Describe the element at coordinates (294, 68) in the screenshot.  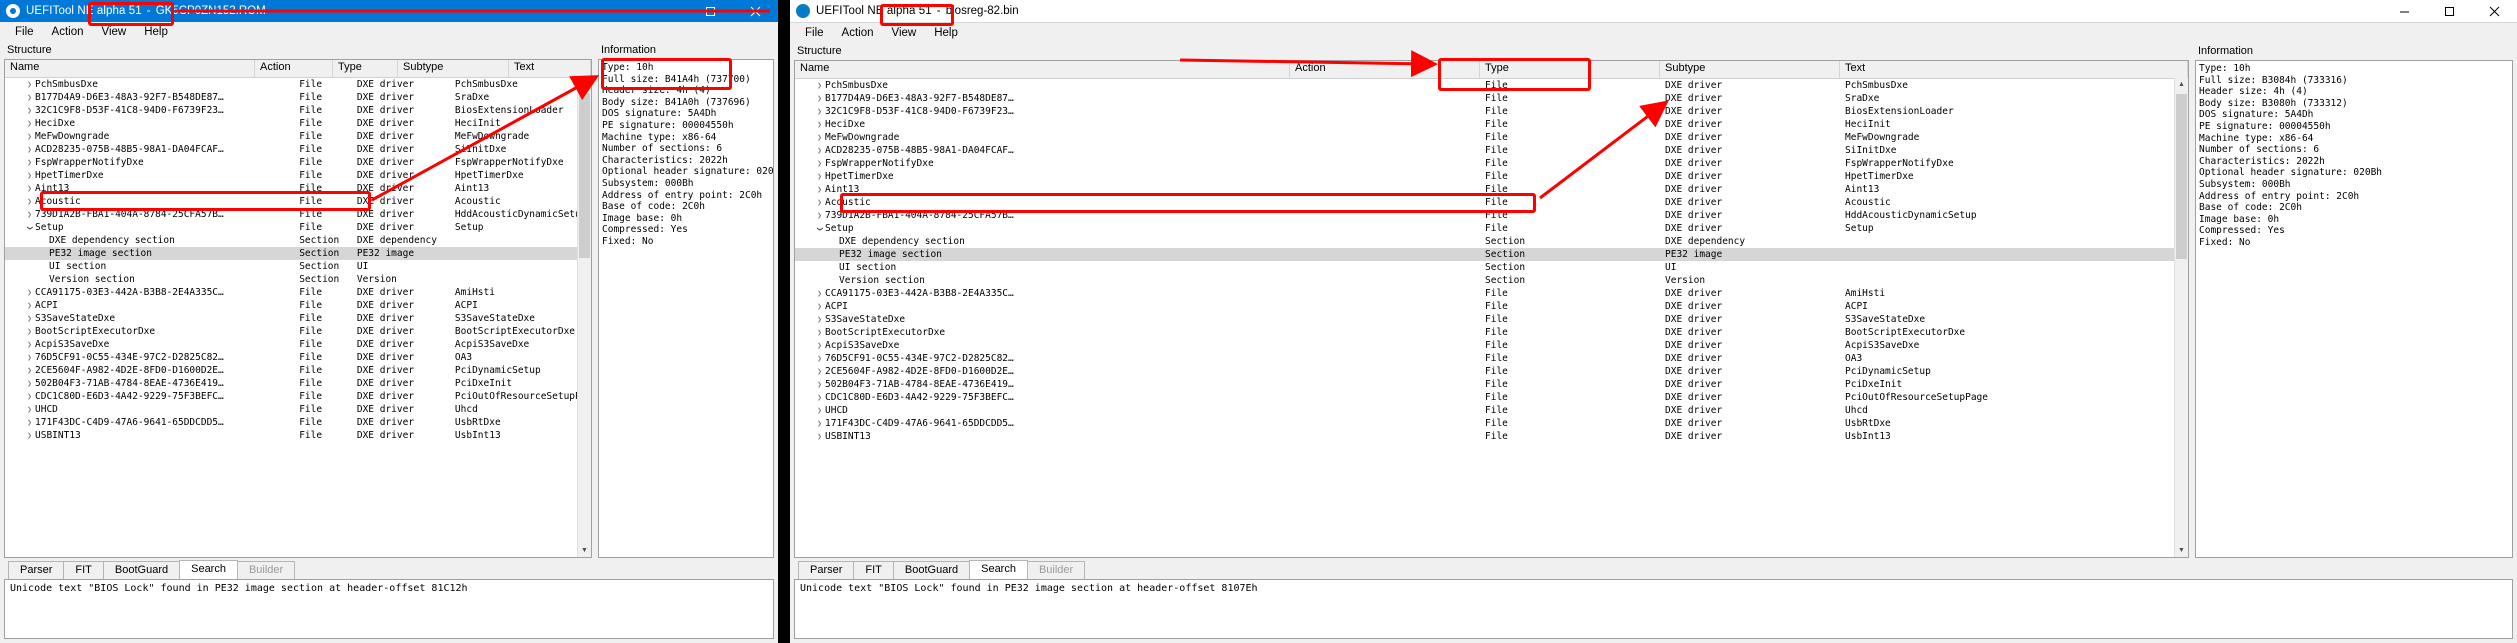
I see `column-header-action: Action` at that location.